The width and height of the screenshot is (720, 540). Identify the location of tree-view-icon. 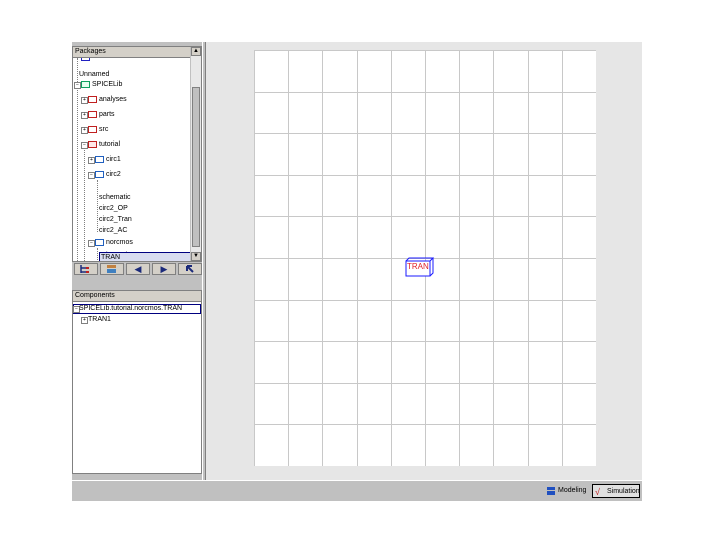
(86, 269).